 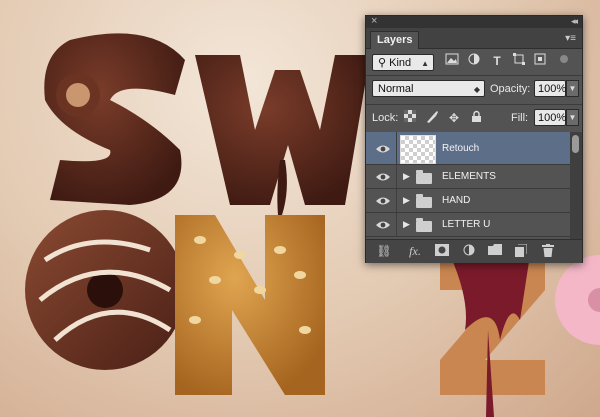 I want to click on layer-name: LETTER U, so click(x=466, y=224).